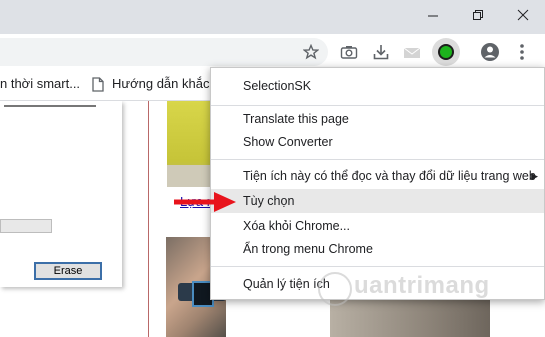 The height and width of the screenshot is (337, 545). Describe the element at coordinates (534, 176) in the screenshot. I see `submenu-arrow-icon: ▶` at that location.